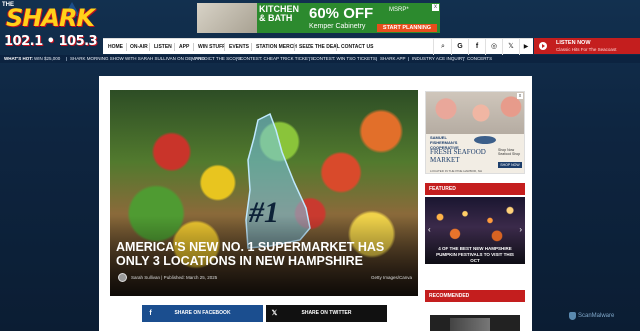 The image size is (640, 331). I want to click on listen-now-title: LISTEN NOW, so click(573, 43).